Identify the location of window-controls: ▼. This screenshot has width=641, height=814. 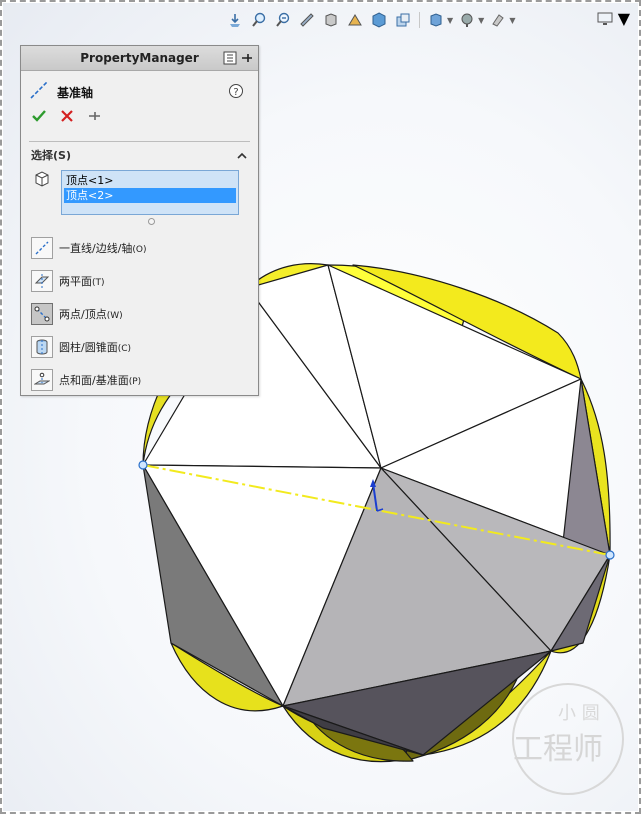
(612, 19).